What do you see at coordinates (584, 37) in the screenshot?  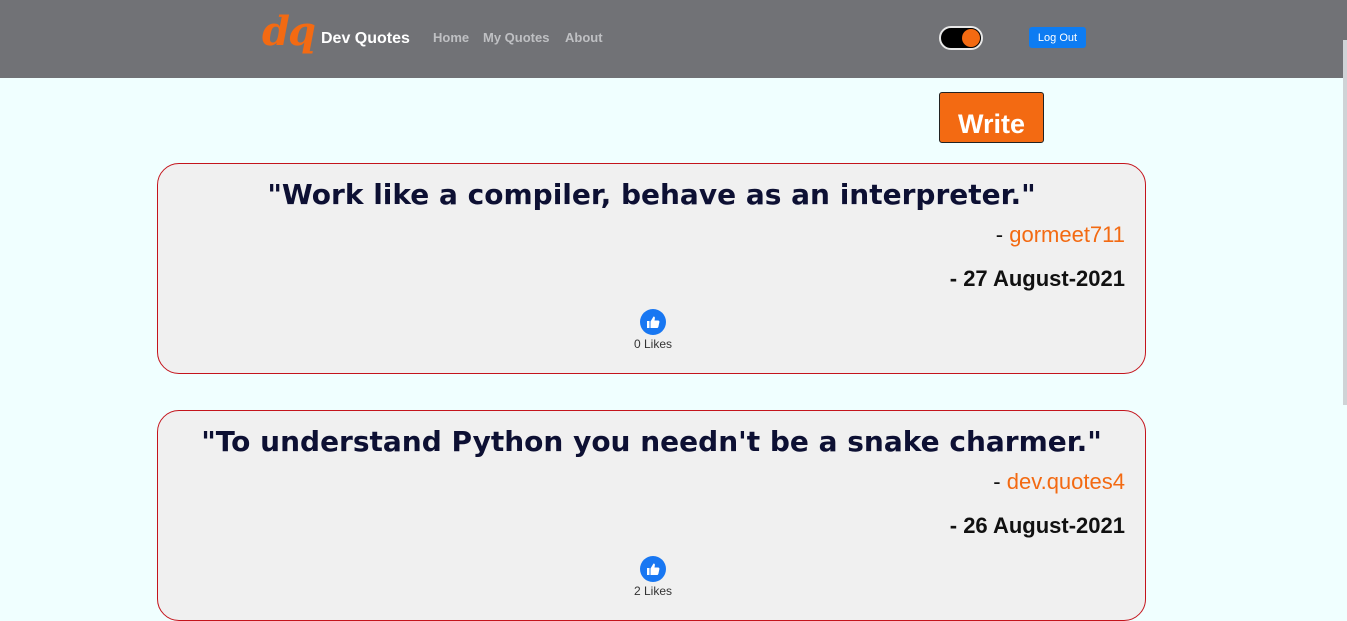 I see `nav-about: About` at bounding box center [584, 37].